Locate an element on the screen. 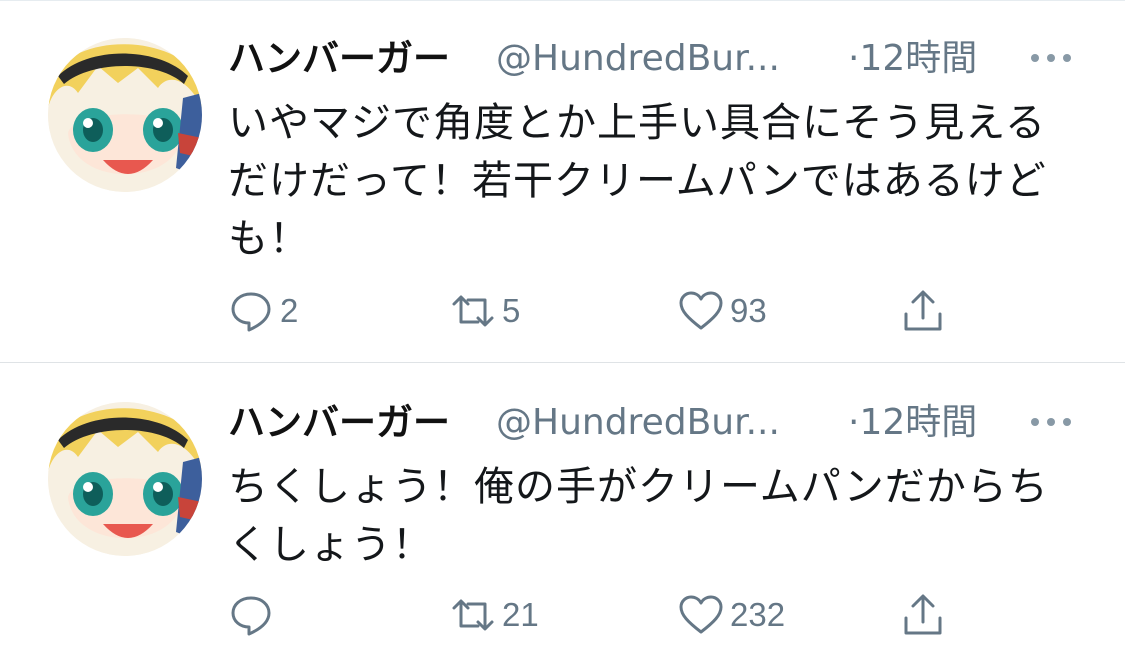  tweet-actions: 2 5 93 is located at coordinates (598, 311).